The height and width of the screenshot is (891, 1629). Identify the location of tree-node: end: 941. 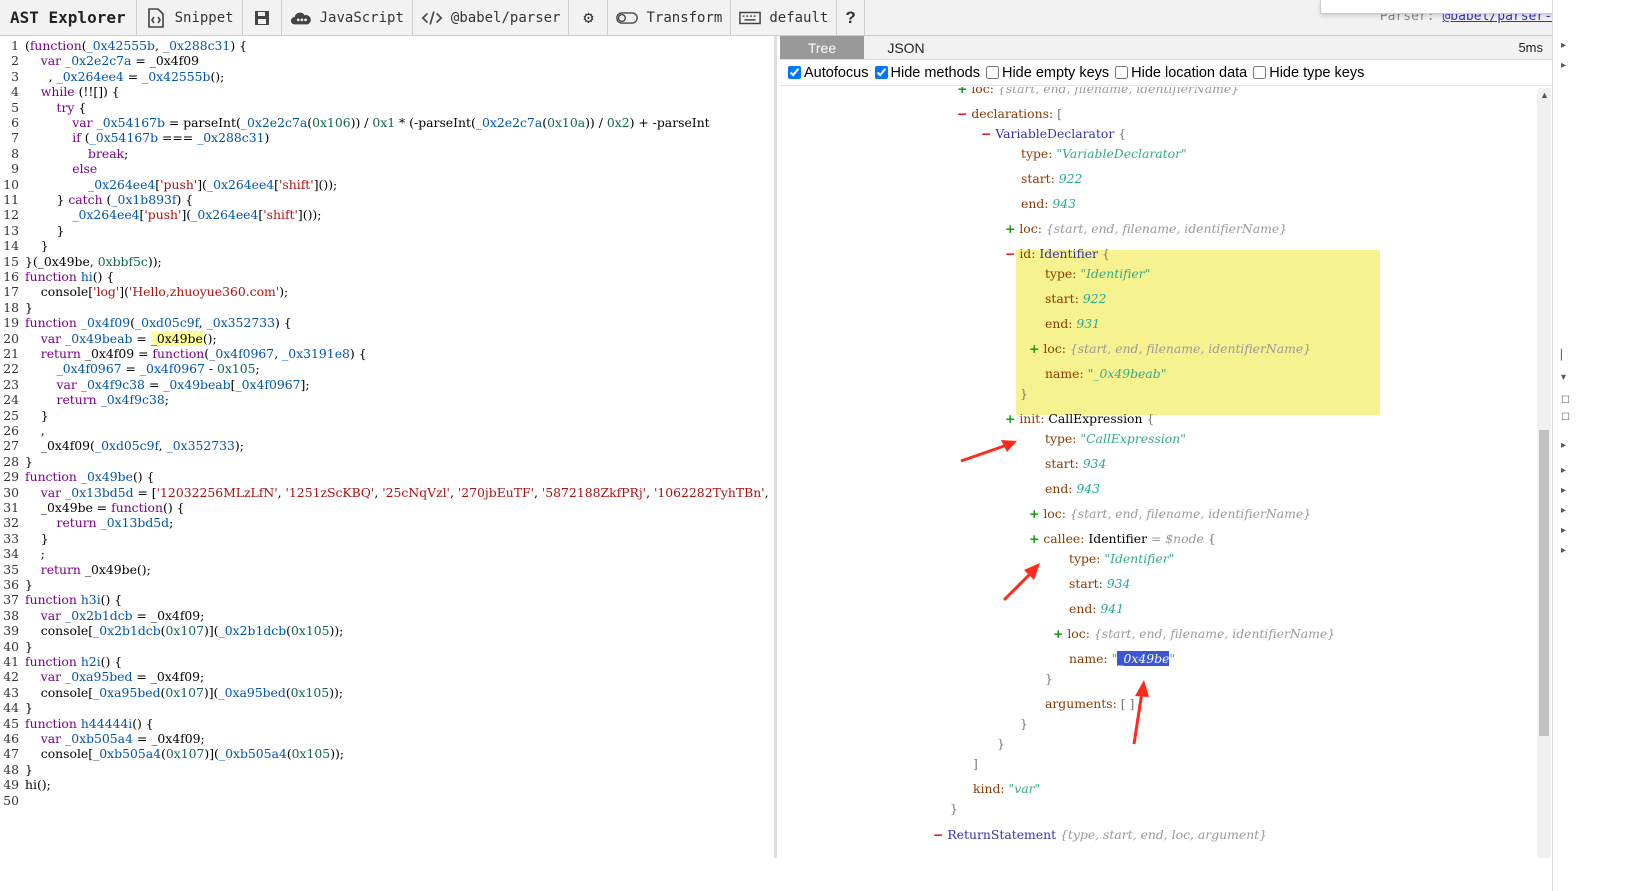
(1096, 609).